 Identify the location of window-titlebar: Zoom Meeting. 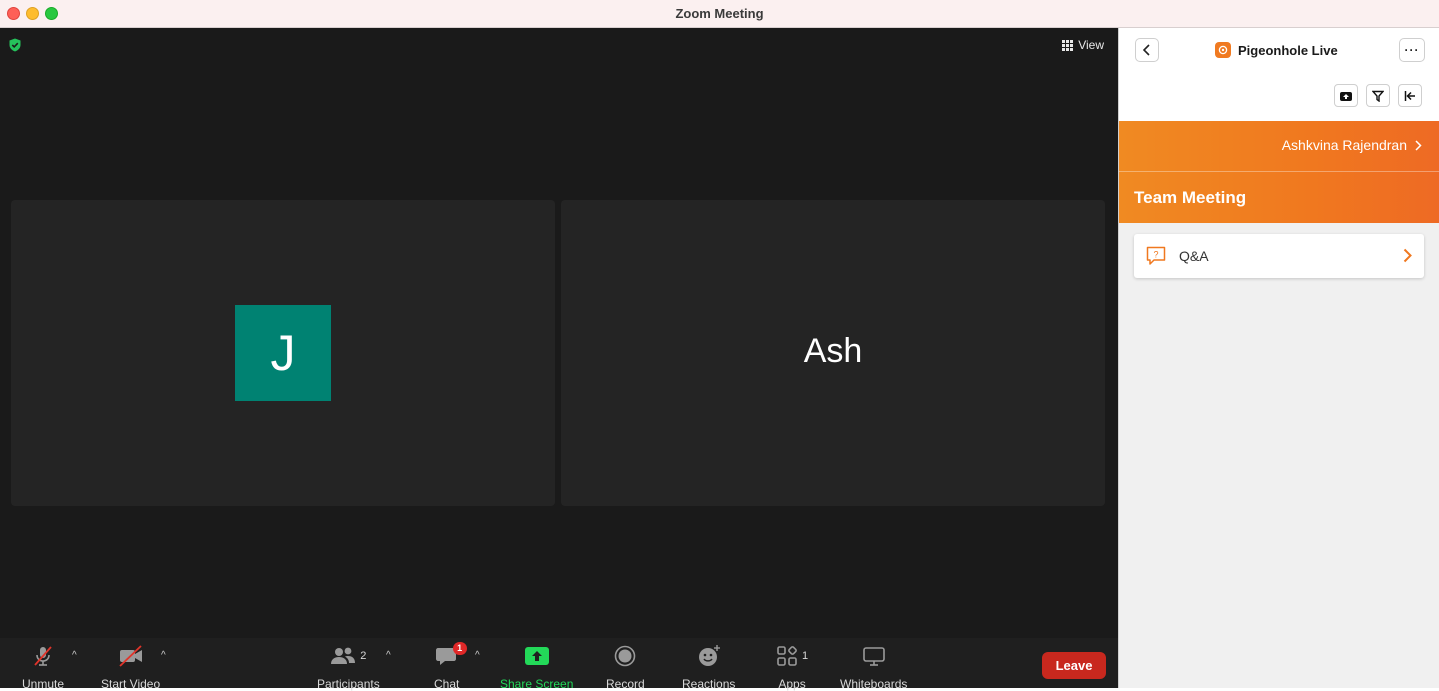
(719, 14).